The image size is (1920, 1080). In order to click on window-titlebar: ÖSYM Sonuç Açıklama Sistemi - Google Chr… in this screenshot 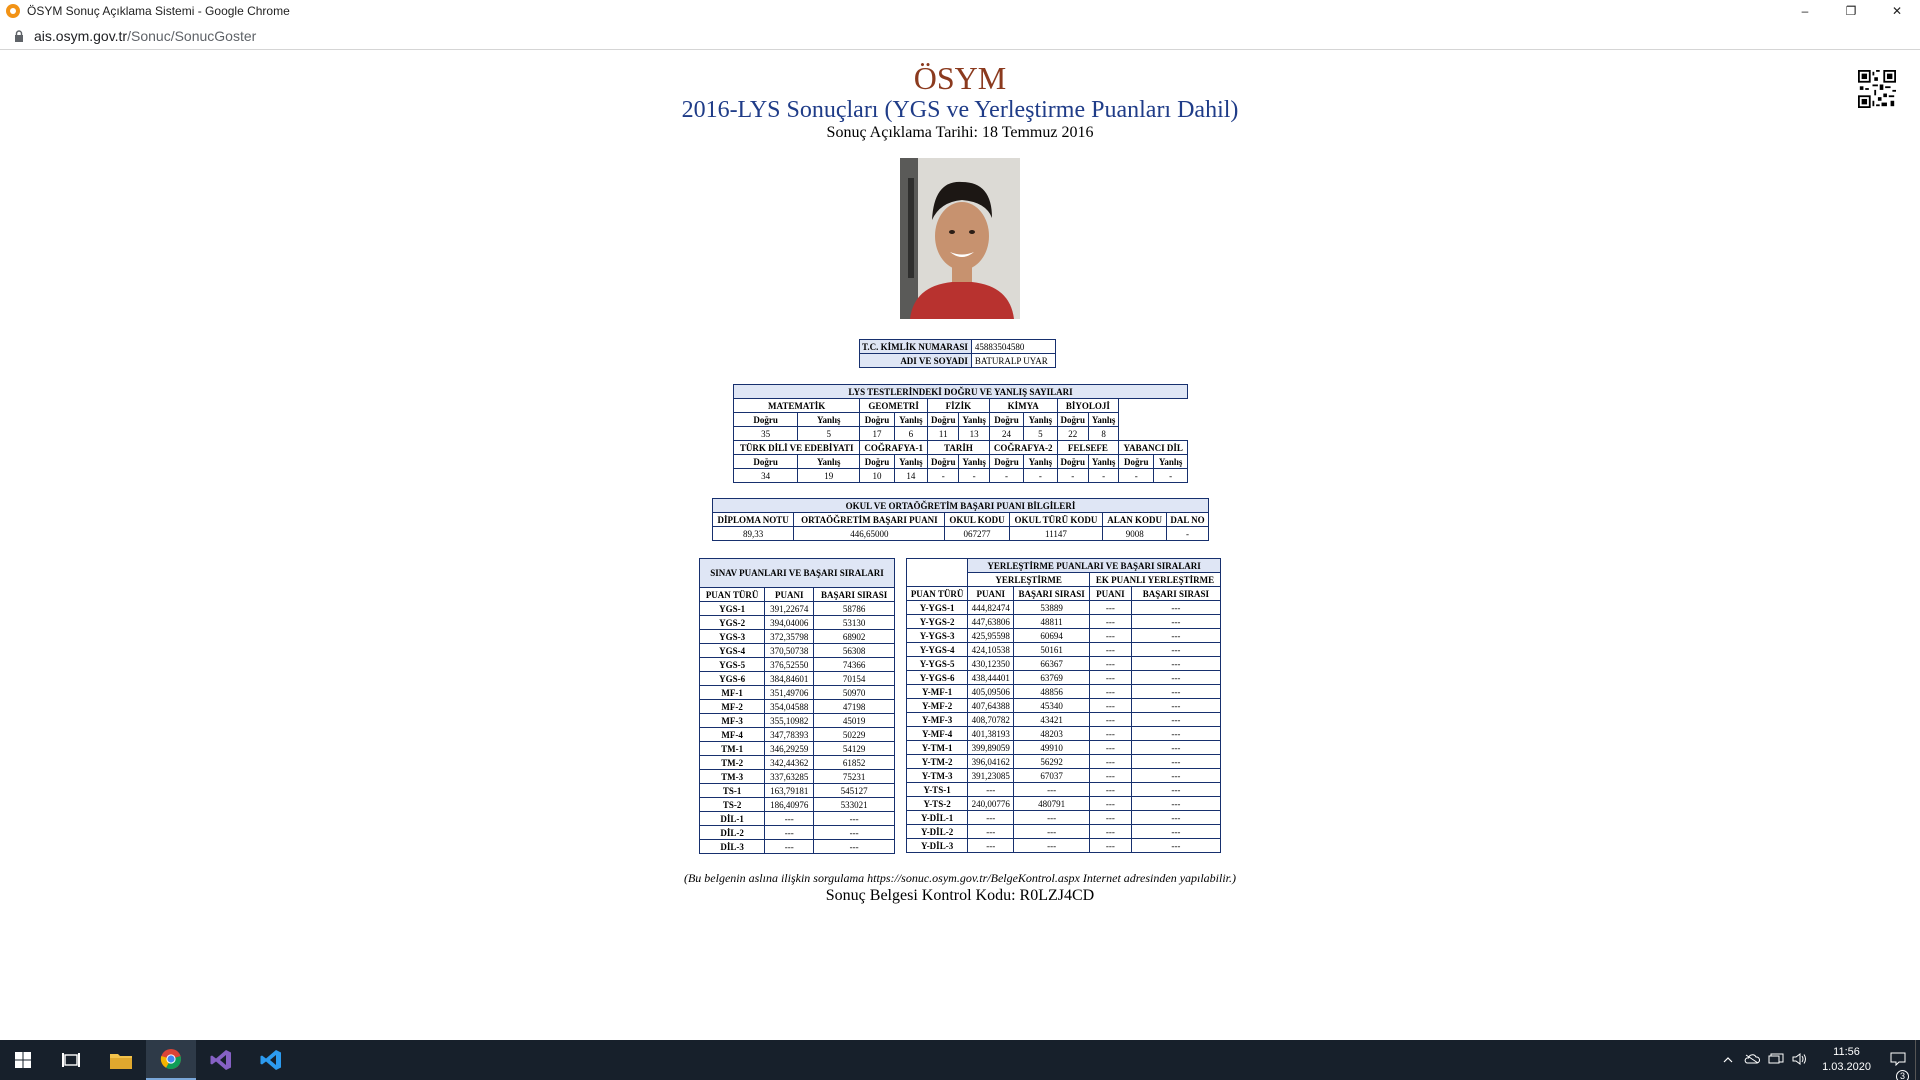, I will do `click(960, 11)`.